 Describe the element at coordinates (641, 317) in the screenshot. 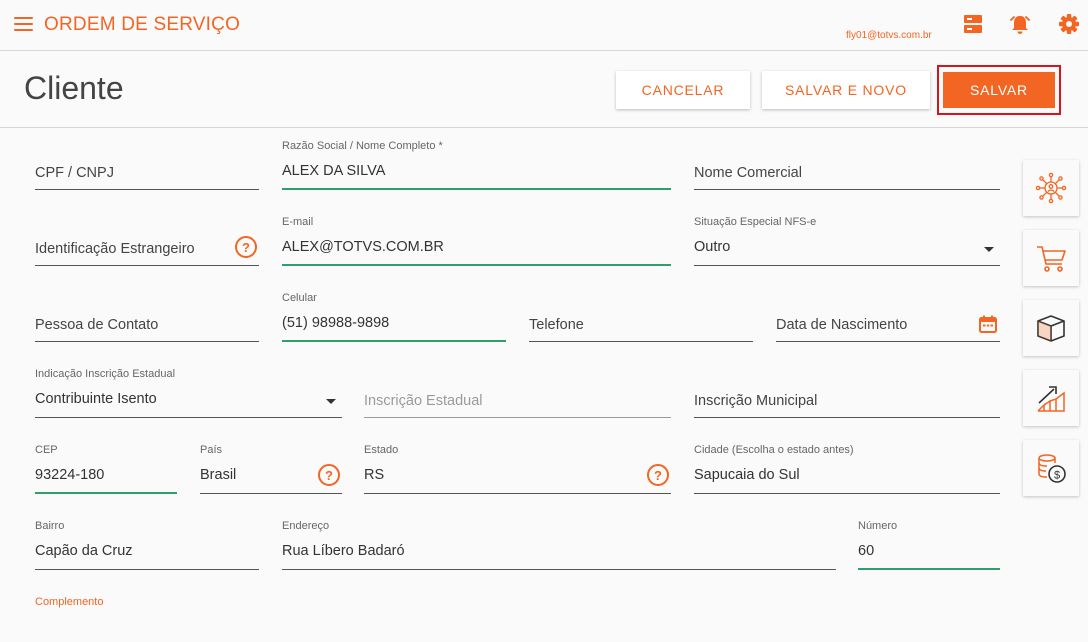

I see `telefone-field: Telefone` at that location.